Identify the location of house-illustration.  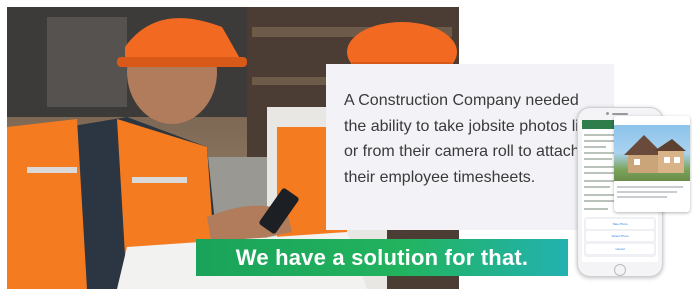
(655, 154).